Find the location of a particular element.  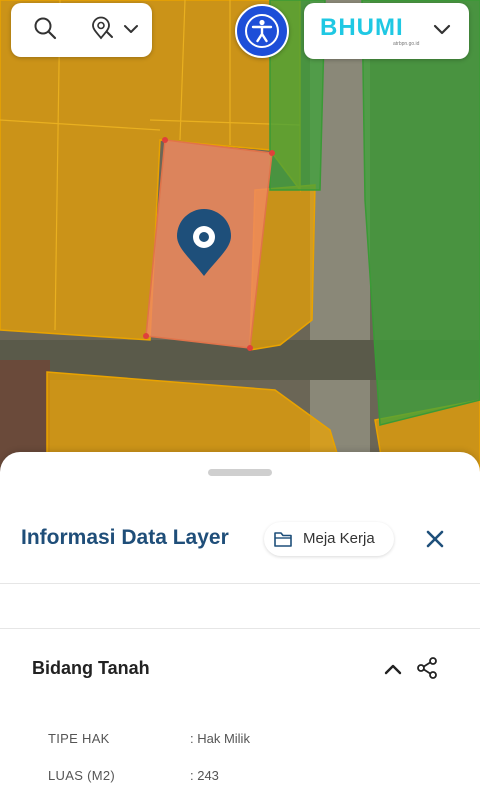

accessibility-button is located at coordinates (262, 31).